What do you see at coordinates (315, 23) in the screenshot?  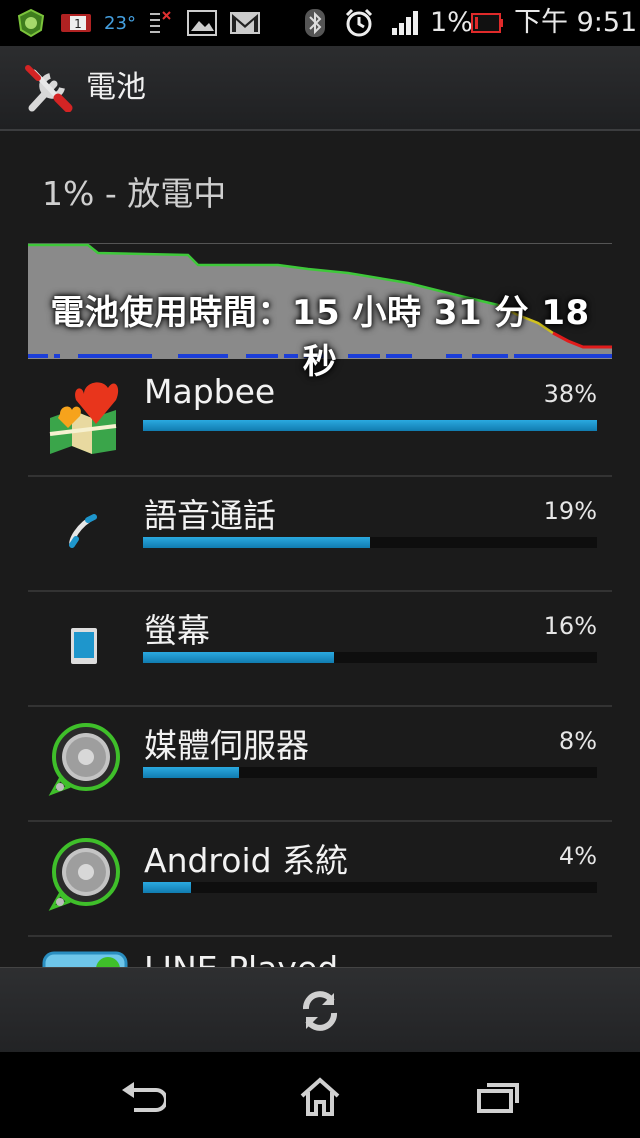 I see `bluetooth-icon` at bounding box center [315, 23].